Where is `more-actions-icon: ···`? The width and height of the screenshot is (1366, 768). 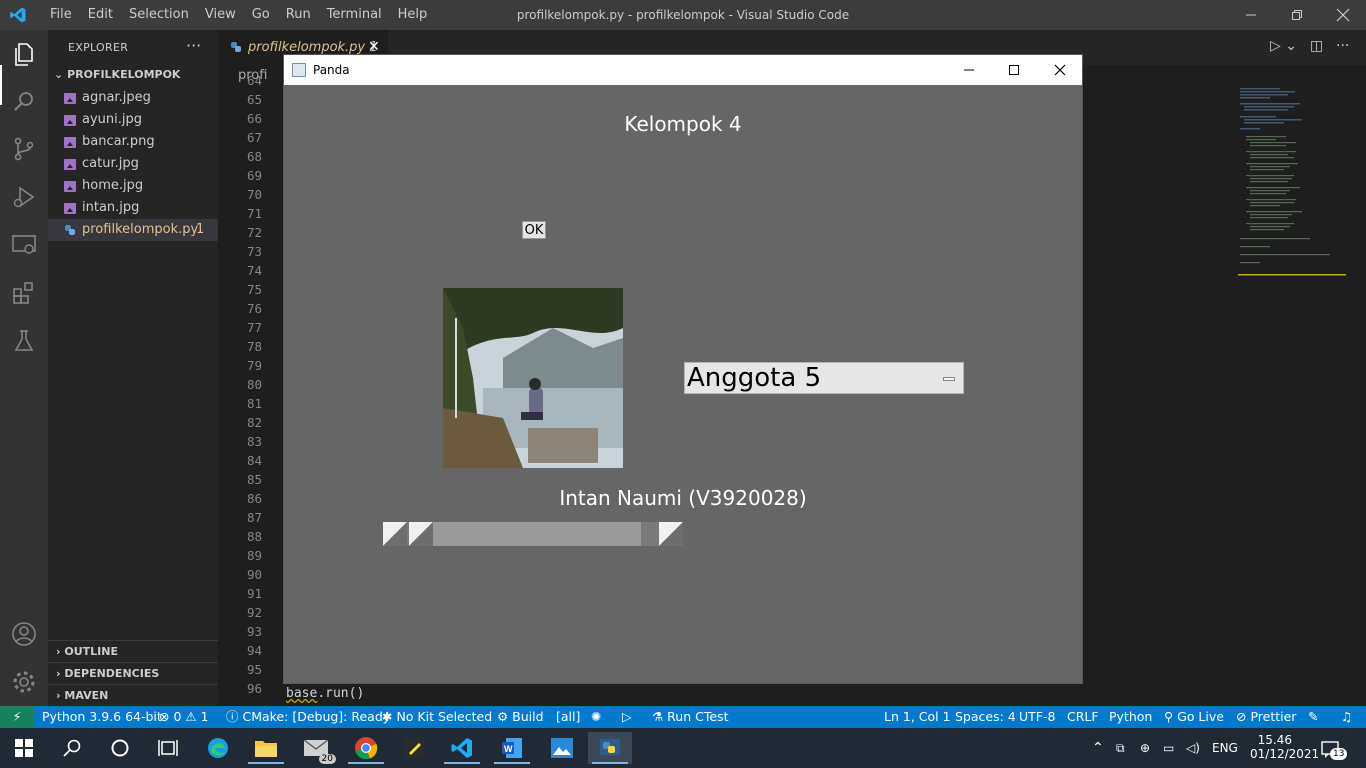 more-actions-icon: ··· is located at coordinates (1342, 46).